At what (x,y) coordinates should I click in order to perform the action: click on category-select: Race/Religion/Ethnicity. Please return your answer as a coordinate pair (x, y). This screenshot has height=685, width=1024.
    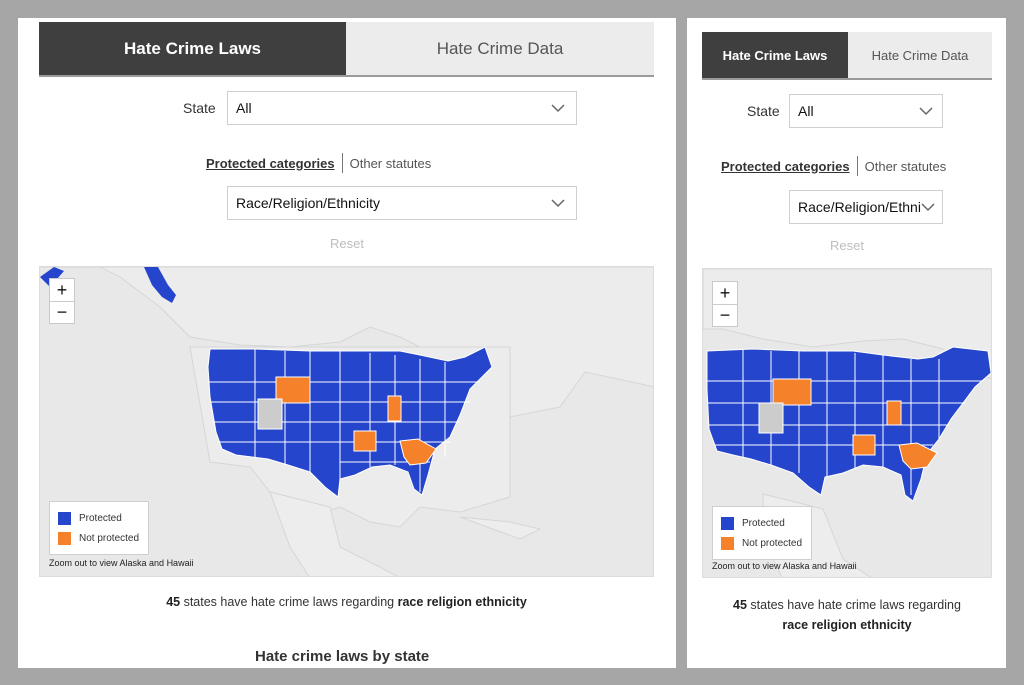
    Looking at the image, I should click on (402, 203).